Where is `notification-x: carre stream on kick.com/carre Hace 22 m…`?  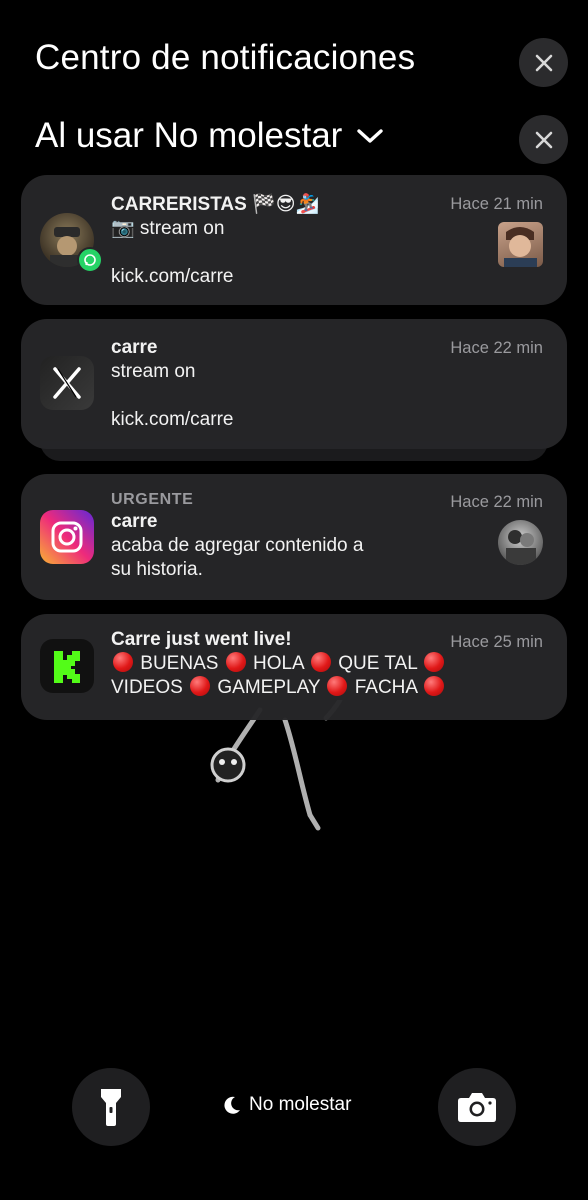
notification-x: carre stream on kick.com/carre Hace 22 m… is located at coordinates (294, 384).